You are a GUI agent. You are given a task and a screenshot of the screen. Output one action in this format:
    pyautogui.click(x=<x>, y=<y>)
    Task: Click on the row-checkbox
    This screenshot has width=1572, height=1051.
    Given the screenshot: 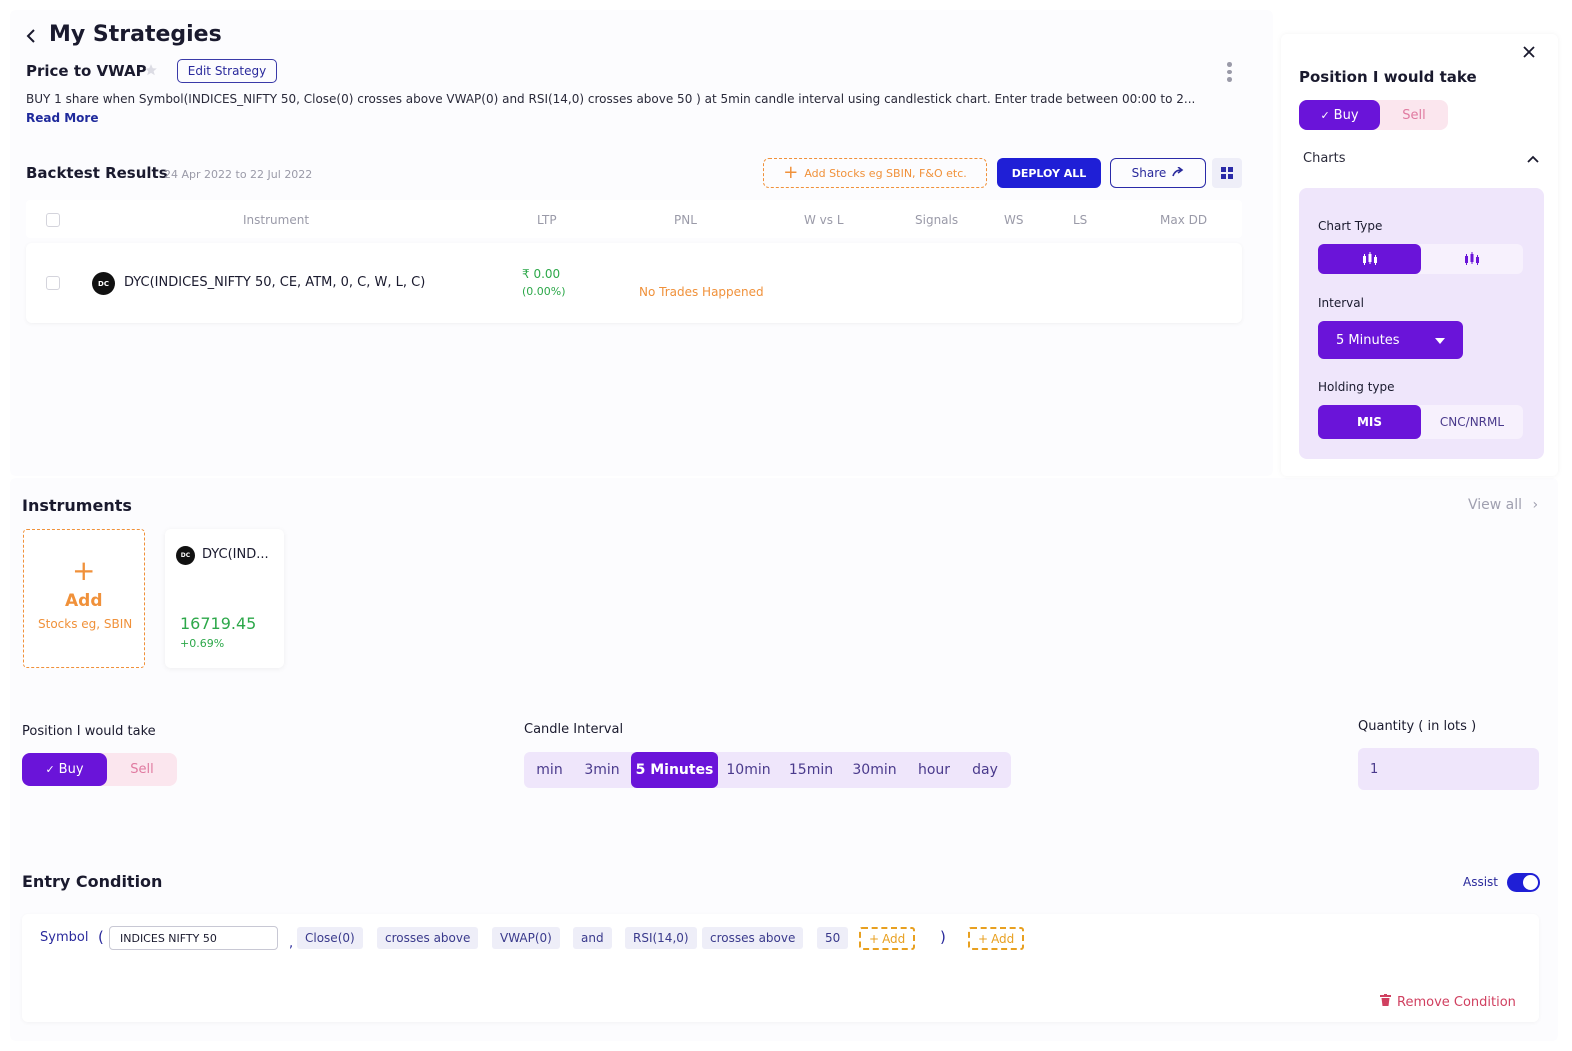 What is the action you would take?
    pyautogui.click(x=53, y=283)
    